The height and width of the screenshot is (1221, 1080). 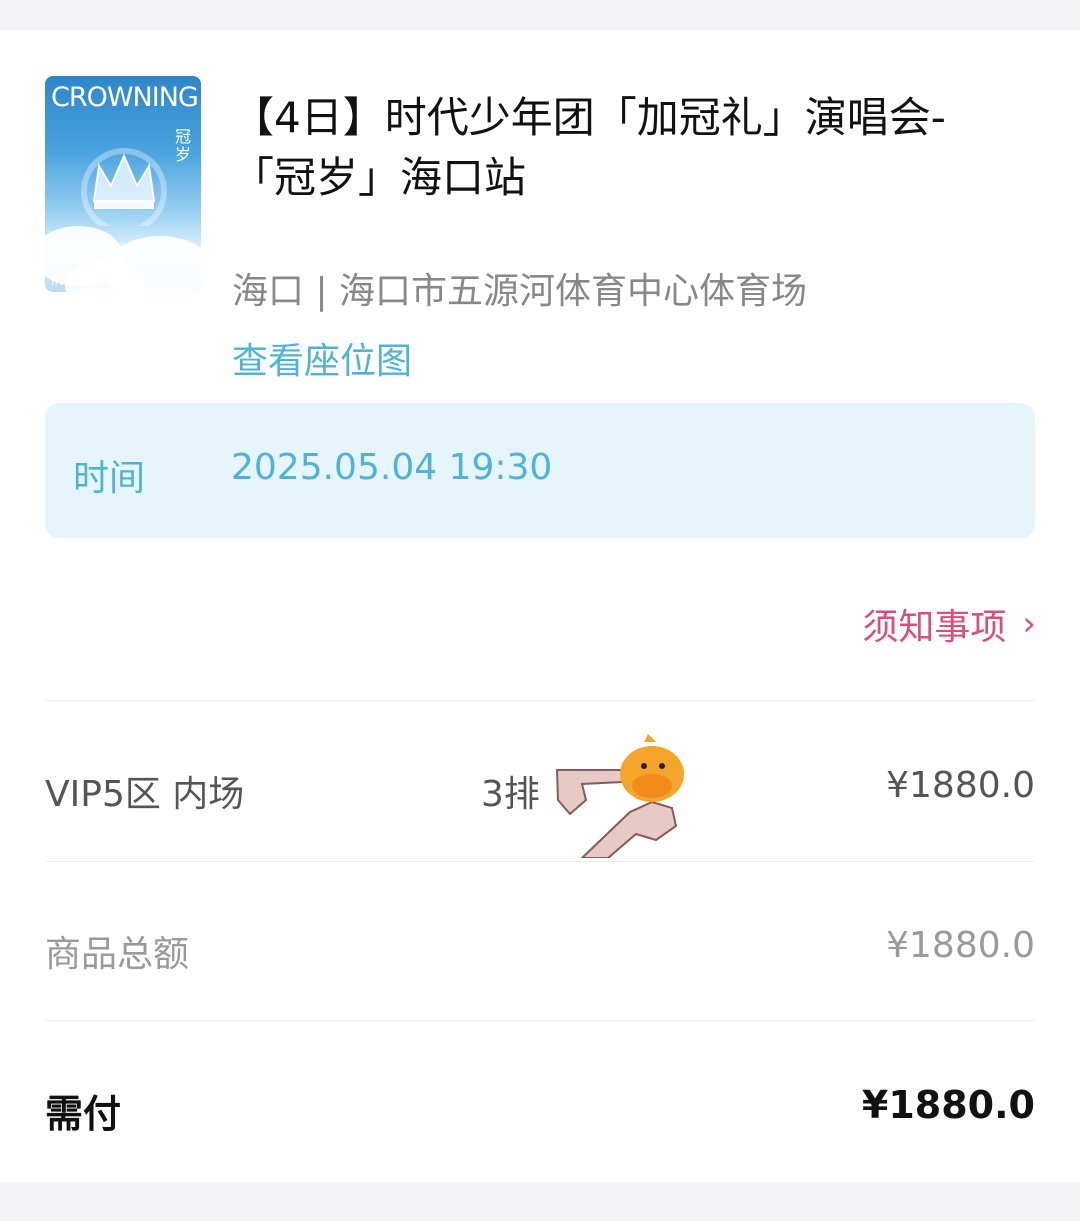 What do you see at coordinates (621, 794) in the screenshot?
I see `pointing-hand-duck-sticker` at bounding box center [621, 794].